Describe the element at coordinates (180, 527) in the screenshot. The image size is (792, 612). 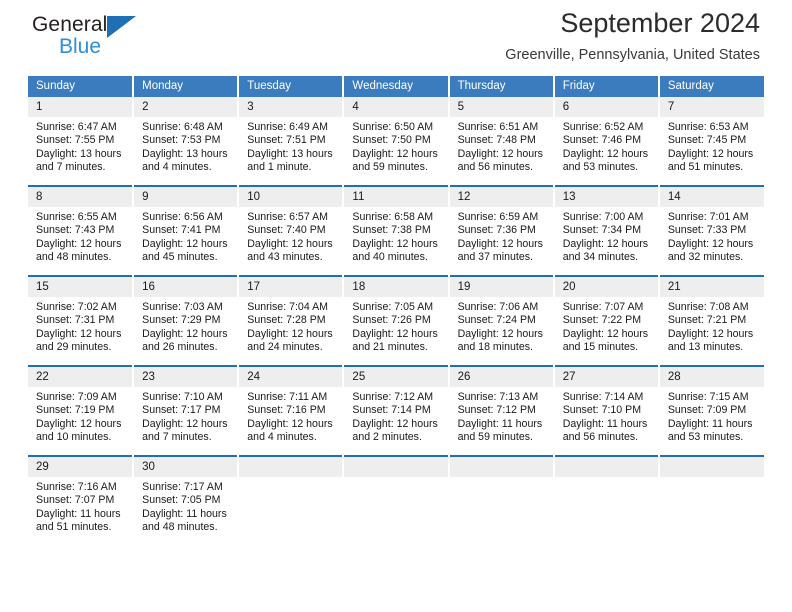
I see `daylight-text-line2: and 48 minutes.` at that location.